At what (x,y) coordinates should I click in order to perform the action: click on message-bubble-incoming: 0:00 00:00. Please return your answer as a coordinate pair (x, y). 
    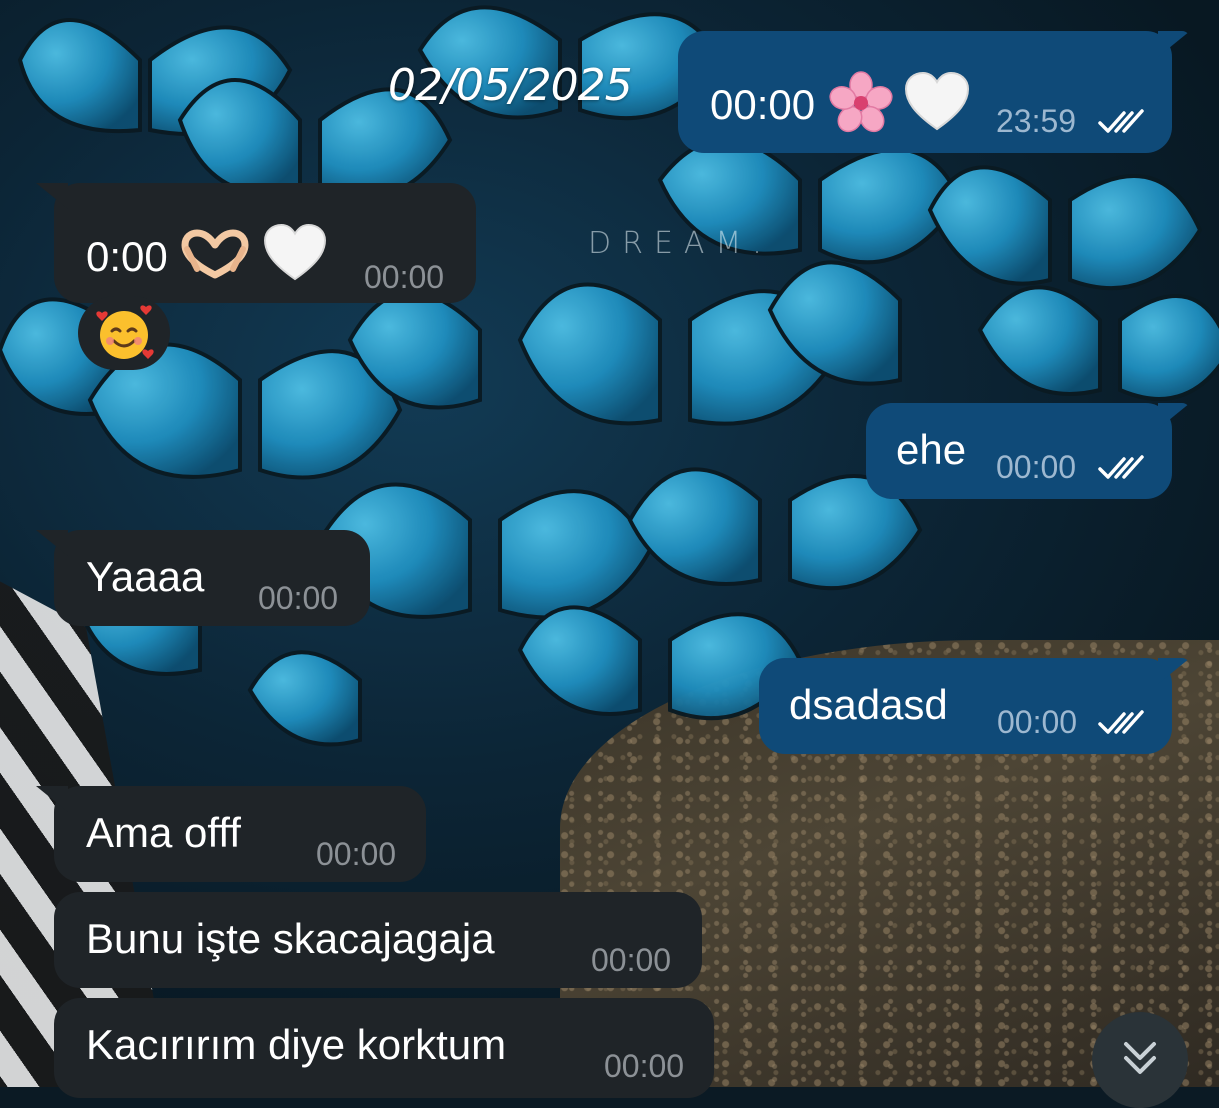
    Looking at the image, I should click on (256, 243).